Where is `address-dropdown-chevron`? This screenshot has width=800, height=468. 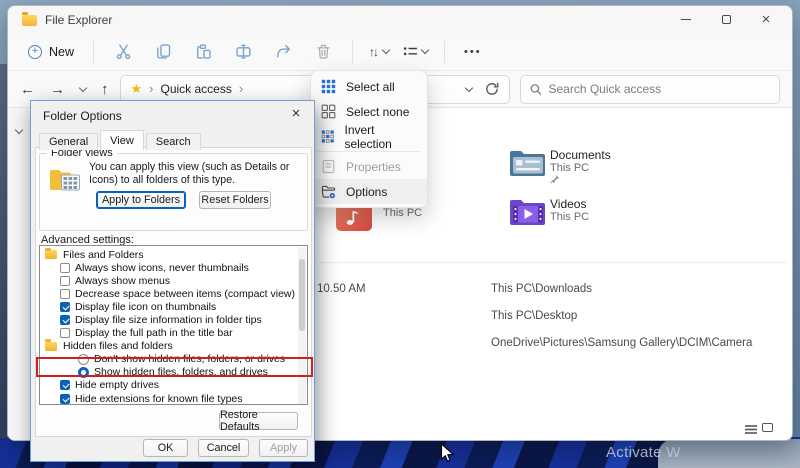
address-dropdown-chevron is located at coordinates (468, 87).